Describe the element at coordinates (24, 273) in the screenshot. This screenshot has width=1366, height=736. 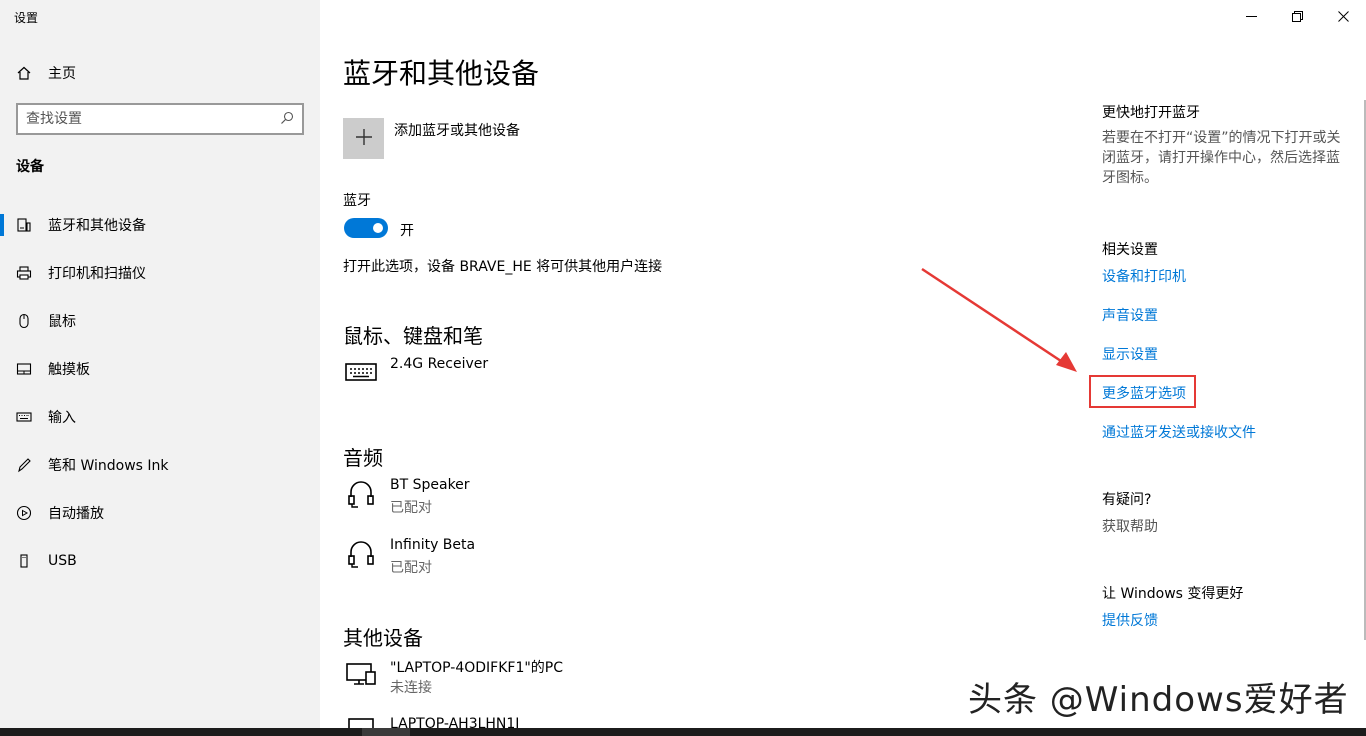
I see `printer-icon` at that location.